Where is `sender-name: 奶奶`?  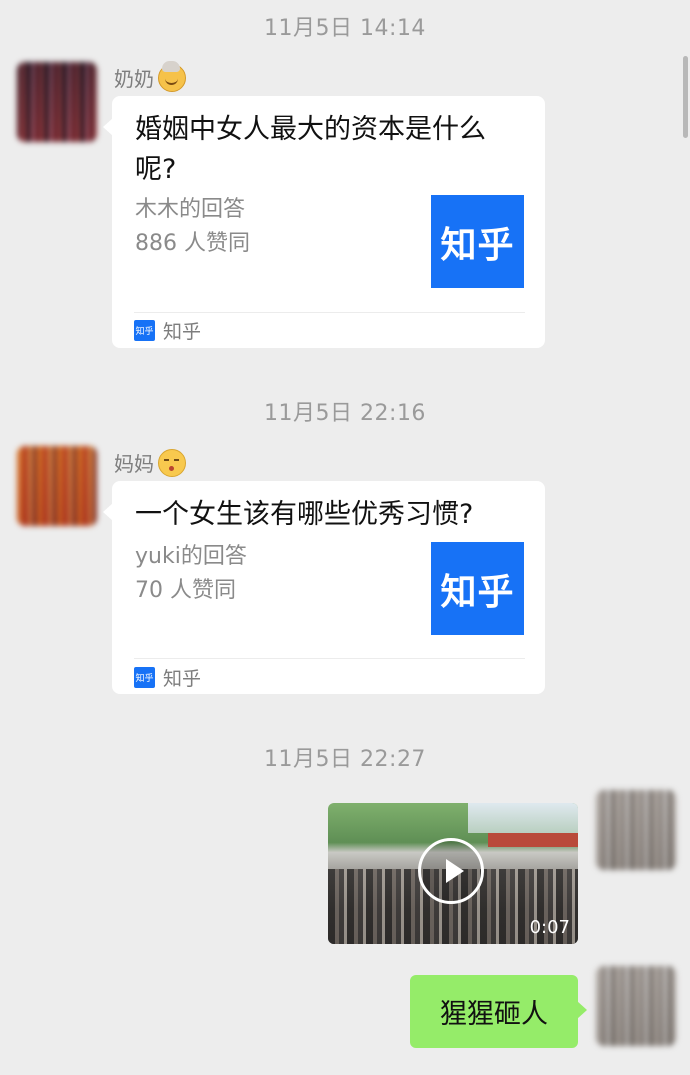 sender-name: 奶奶 is located at coordinates (150, 76).